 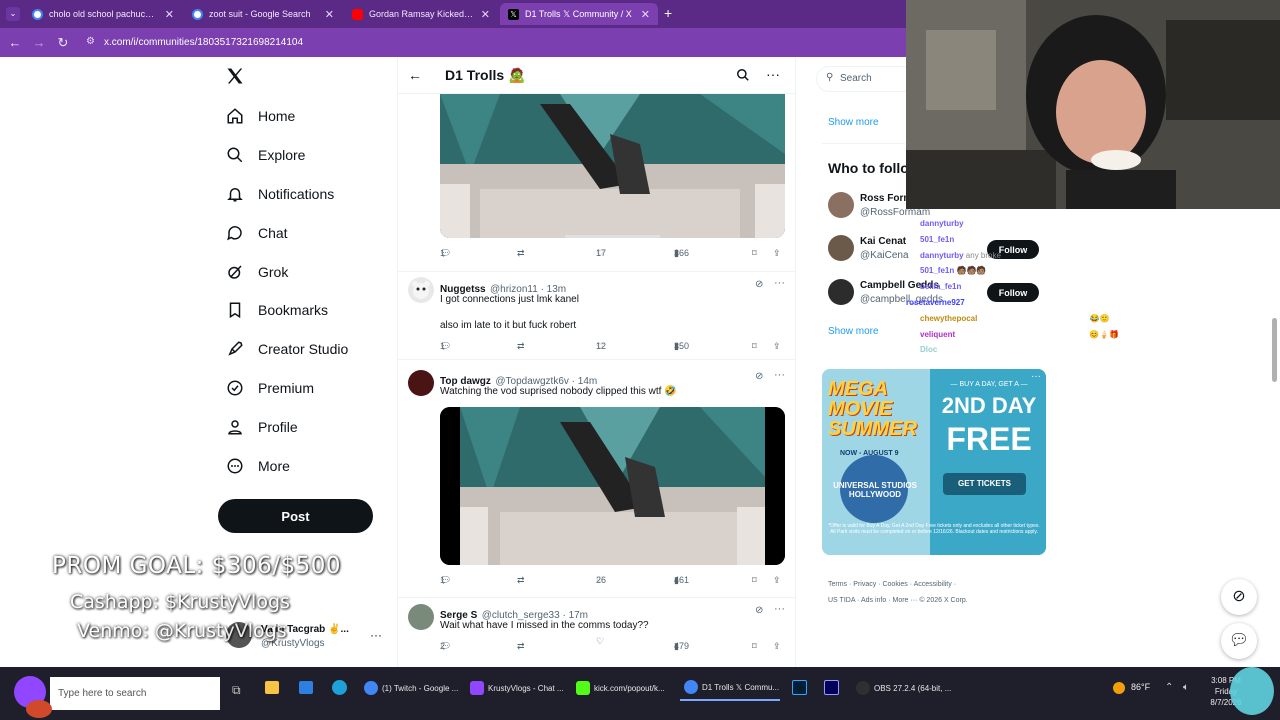 What do you see at coordinates (257, 233) in the screenshot?
I see `nav-chat: Chat` at bounding box center [257, 233].